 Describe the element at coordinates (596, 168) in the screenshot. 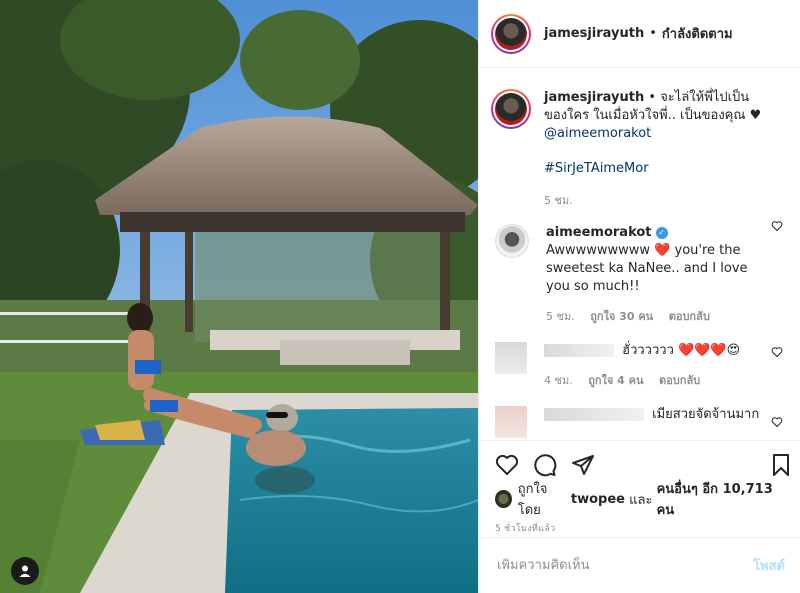

I see `caption-hashtag: #SirJeTAimeMor` at that location.